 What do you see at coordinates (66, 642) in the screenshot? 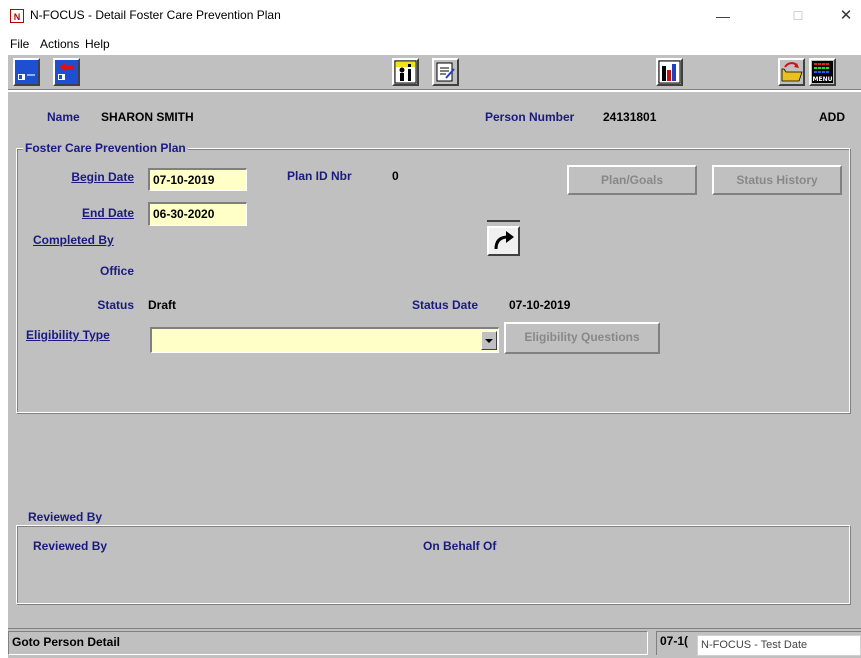
I see `status-message: Goto Person Detail` at bounding box center [66, 642].